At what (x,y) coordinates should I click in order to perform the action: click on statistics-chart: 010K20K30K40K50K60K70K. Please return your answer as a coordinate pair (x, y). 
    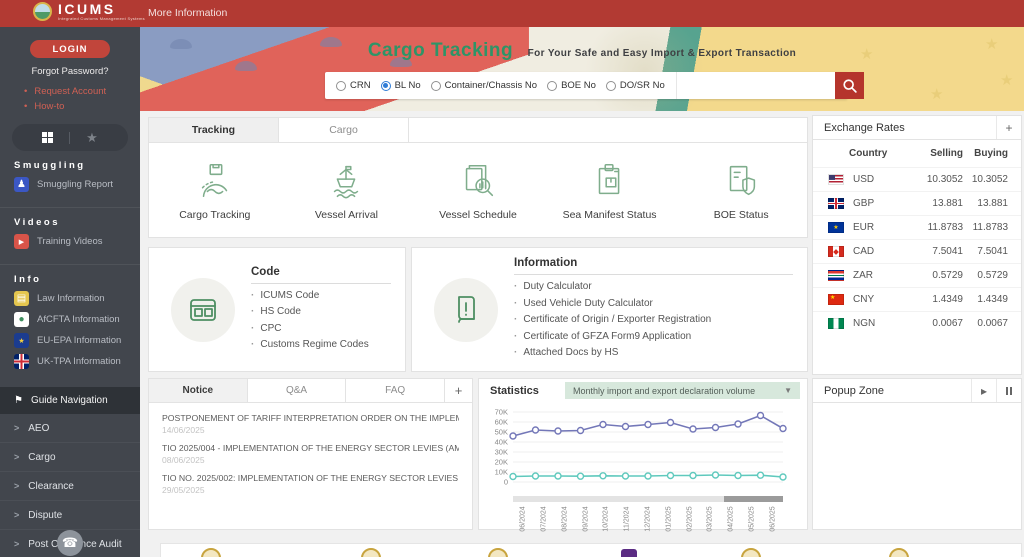
    Looking at the image, I should click on (641, 447).